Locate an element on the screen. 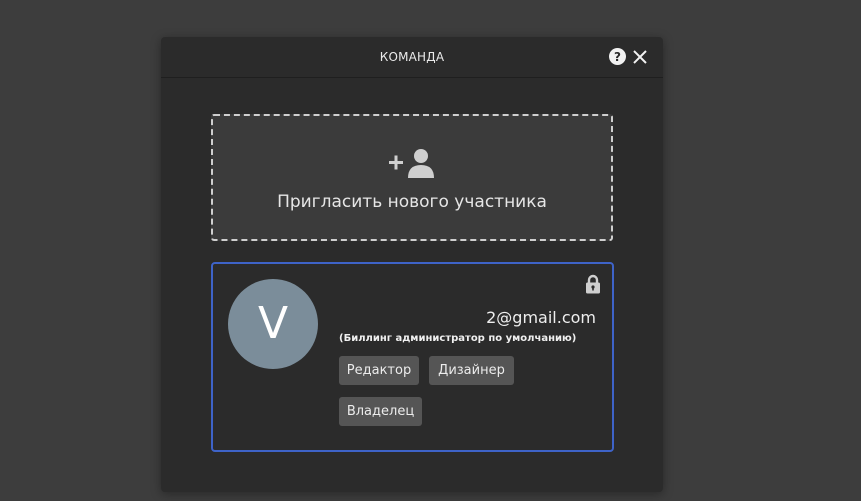 This screenshot has width=861, height=501. role-designer-button: Дизайнер is located at coordinates (471, 370).